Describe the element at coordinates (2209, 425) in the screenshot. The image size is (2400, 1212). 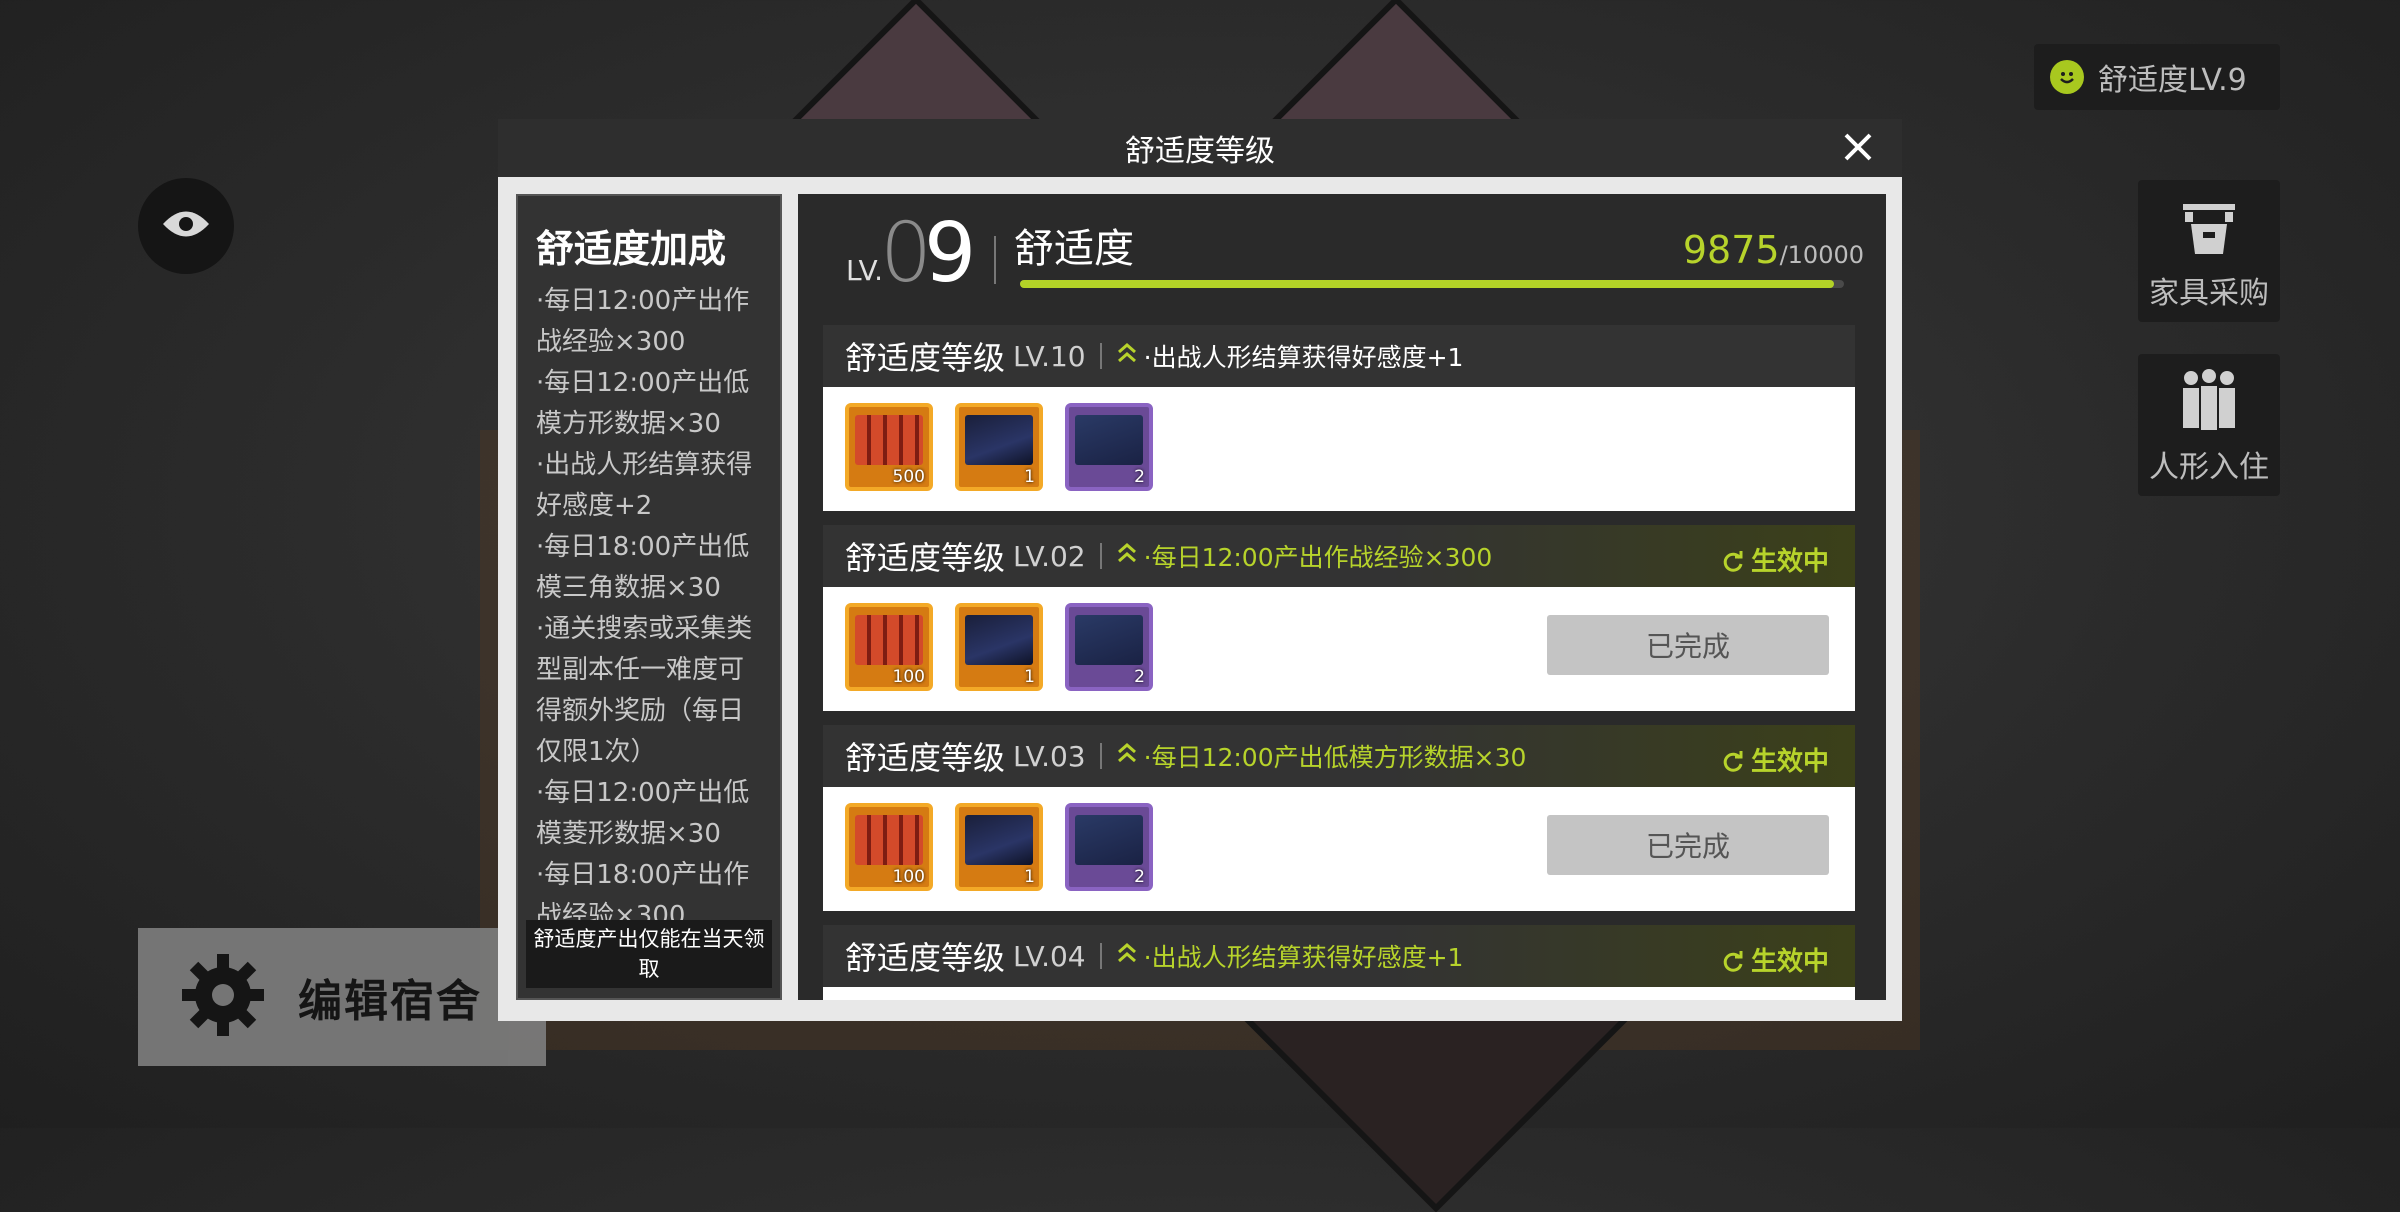
I see `dolls-checkin-button: 人形入住` at that location.